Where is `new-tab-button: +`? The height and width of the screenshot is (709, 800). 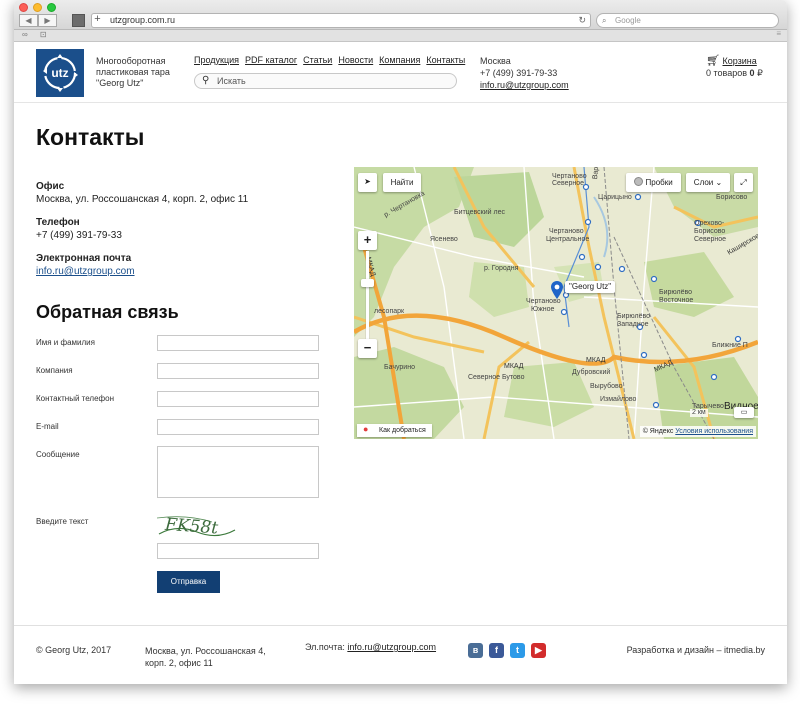
new-tab-button: + is located at coordinates (97, 20).